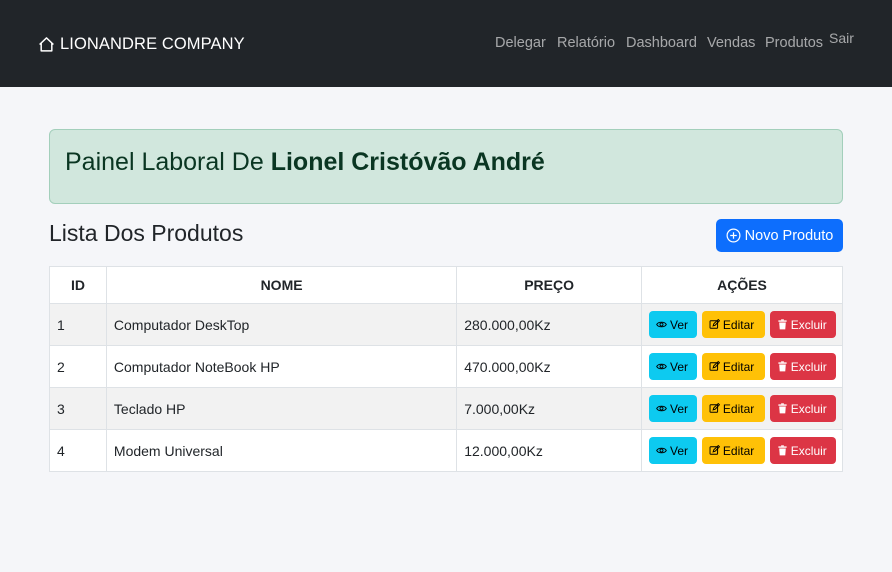  What do you see at coordinates (281, 408) in the screenshot?
I see `cell-name: Teclado HP` at bounding box center [281, 408].